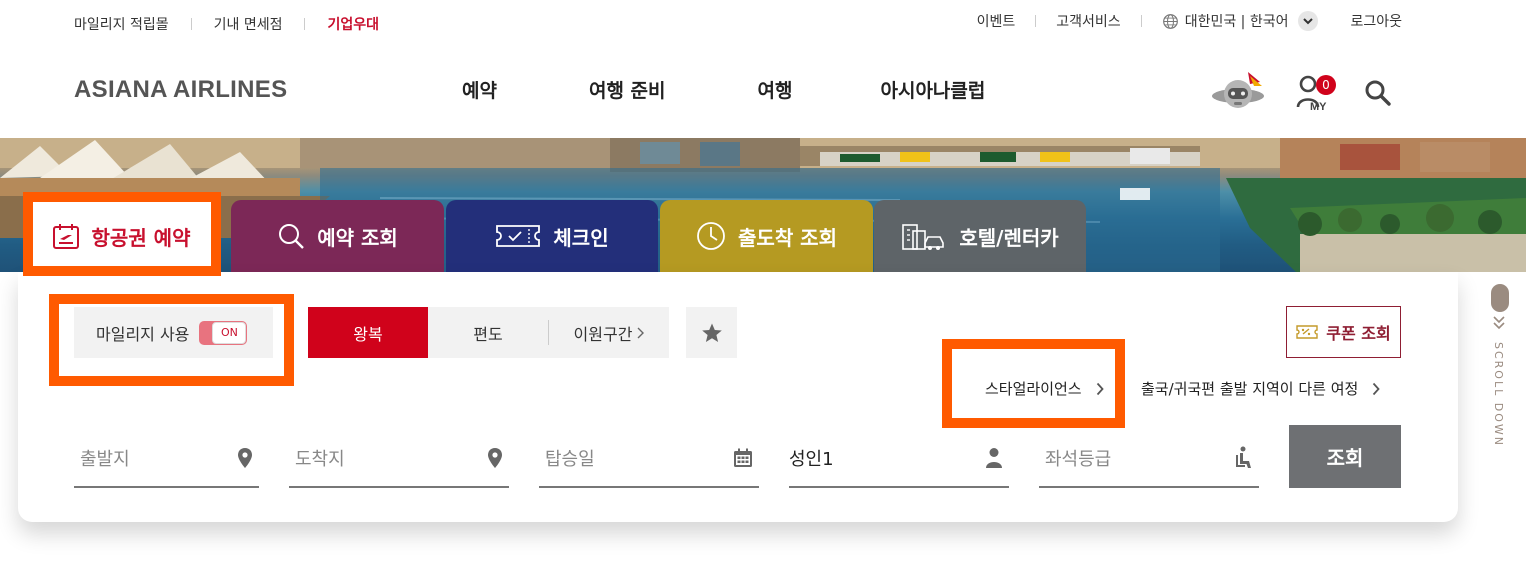 This screenshot has width=1526, height=587. I want to click on coupon-button: 쿠폰 조회, so click(1343, 332).